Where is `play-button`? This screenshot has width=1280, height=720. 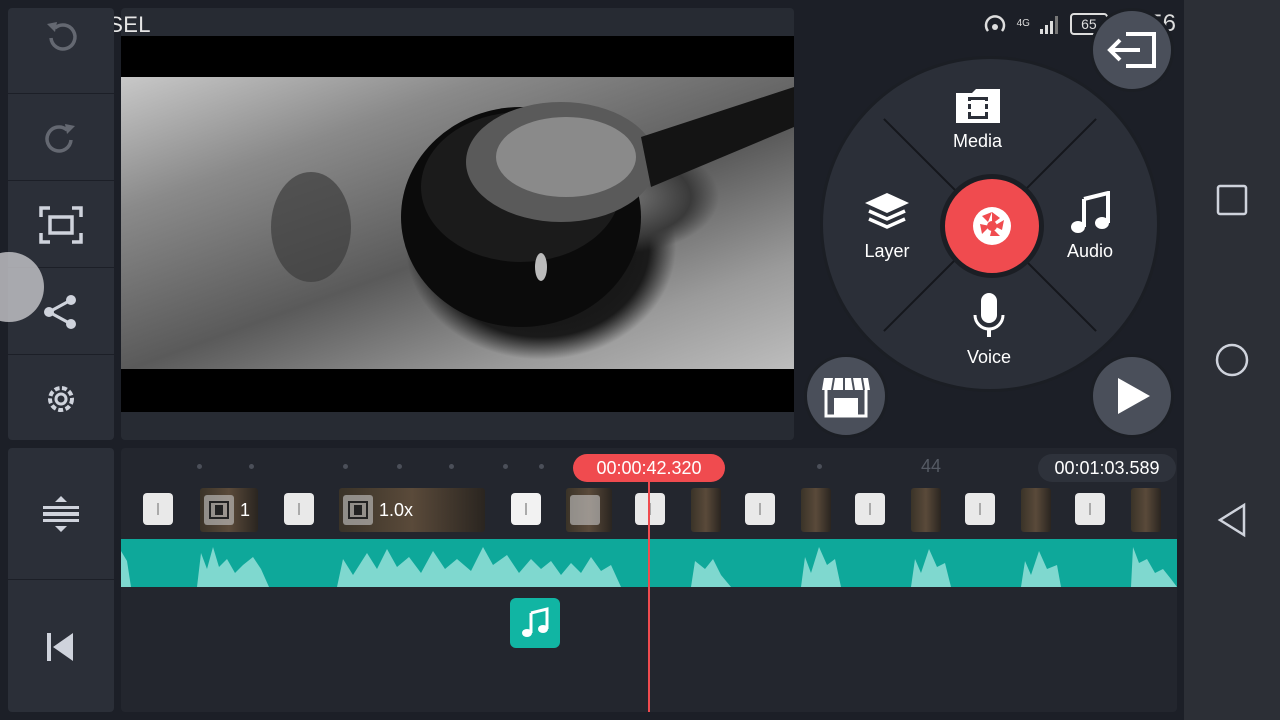 play-button is located at coordinates (1132, 396).